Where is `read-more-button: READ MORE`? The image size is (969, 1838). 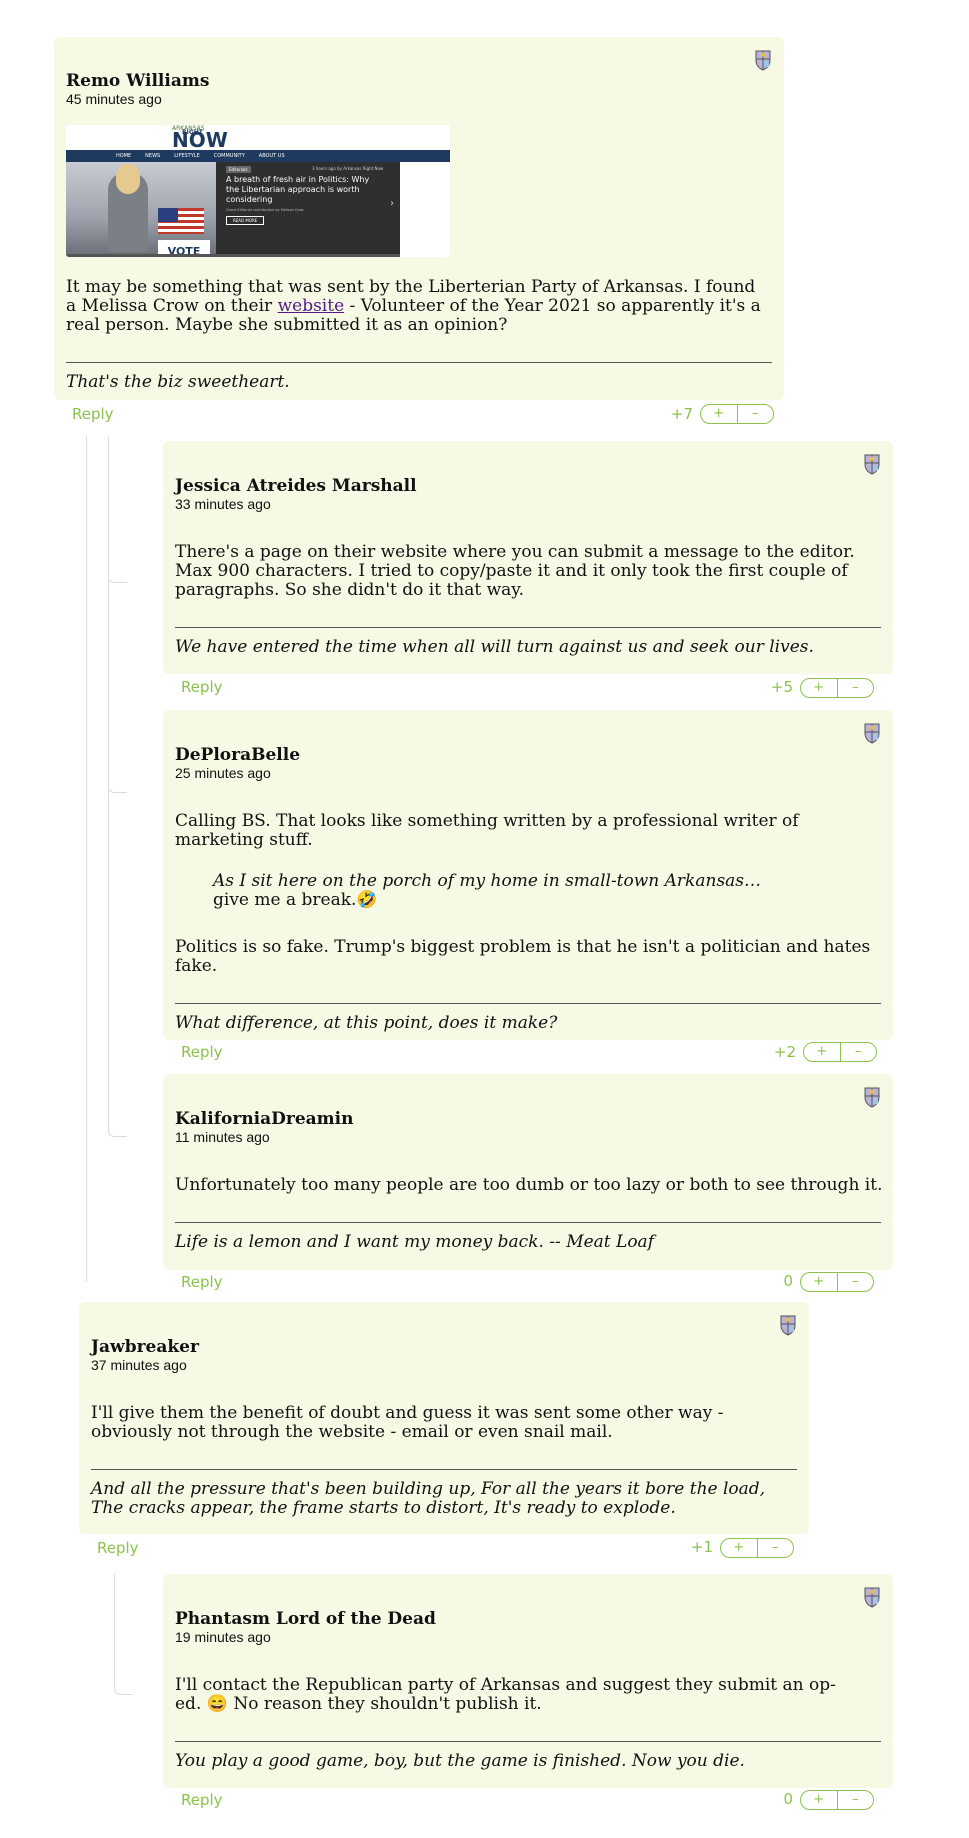
read-more-button: READ MORE is located at coordinates (245, 220).